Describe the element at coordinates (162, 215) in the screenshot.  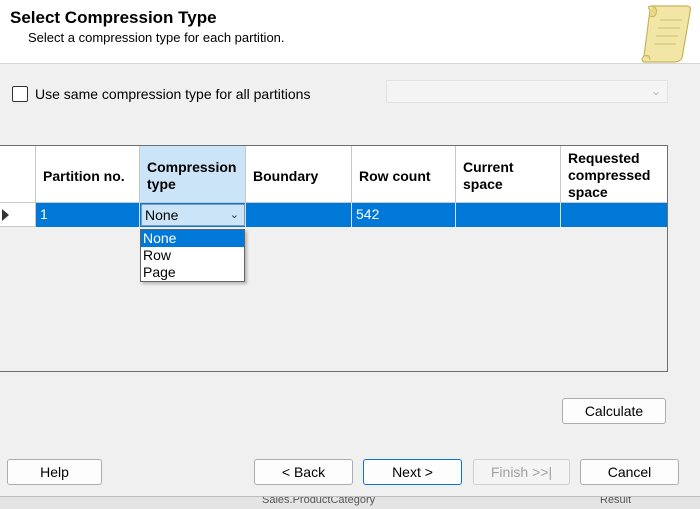
I see `compression-type-value: None` at that location.